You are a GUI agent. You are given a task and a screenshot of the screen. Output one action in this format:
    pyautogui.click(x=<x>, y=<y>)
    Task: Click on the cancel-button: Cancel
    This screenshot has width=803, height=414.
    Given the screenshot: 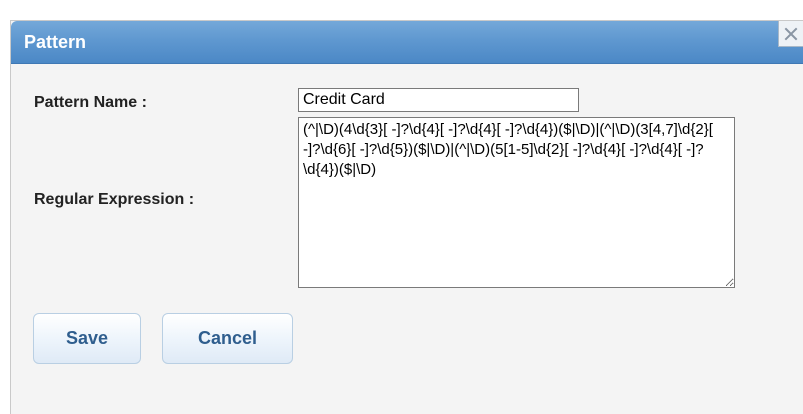 What is the action you would take?
    pyautogui.click(x=227, y=338)
    